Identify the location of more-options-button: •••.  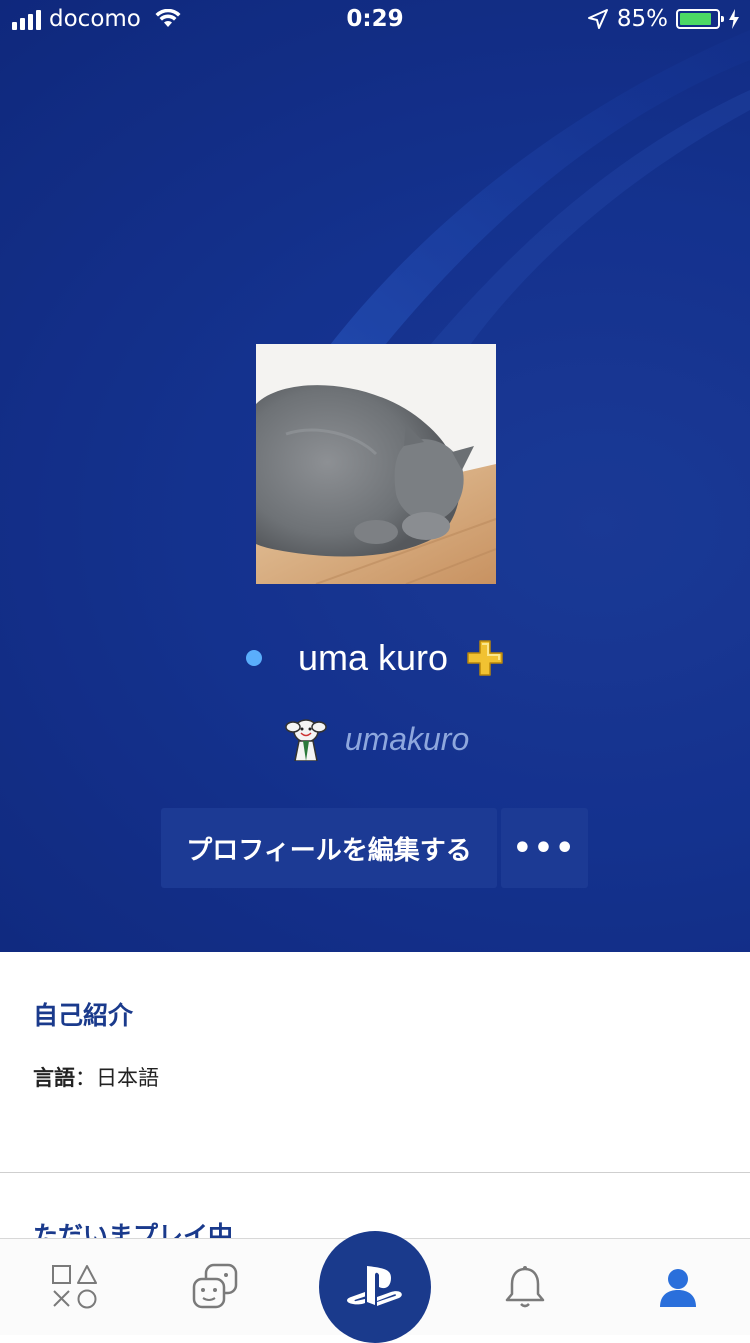
(544, 848).